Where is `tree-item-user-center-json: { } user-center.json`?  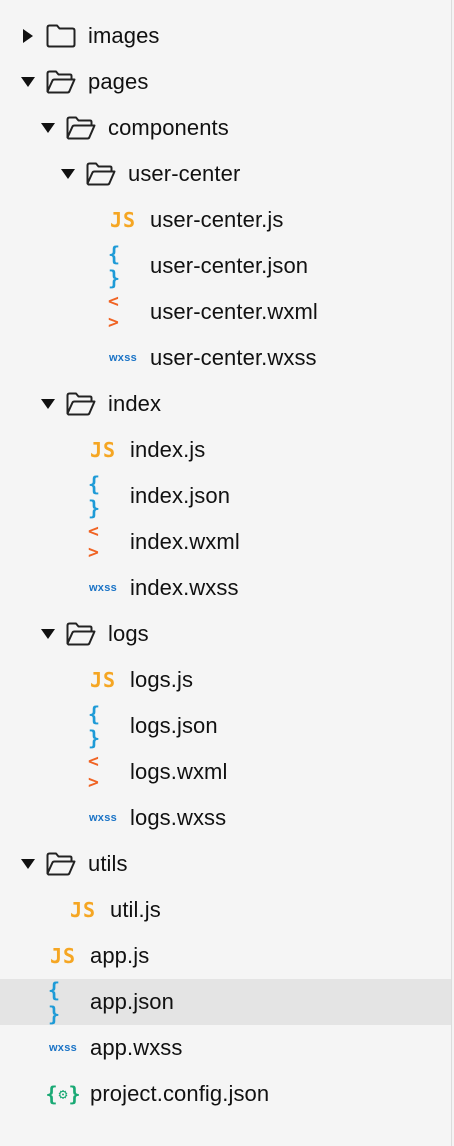
tree-item-user-center-json: { } user-center.json is located at coordinates (225, 266).